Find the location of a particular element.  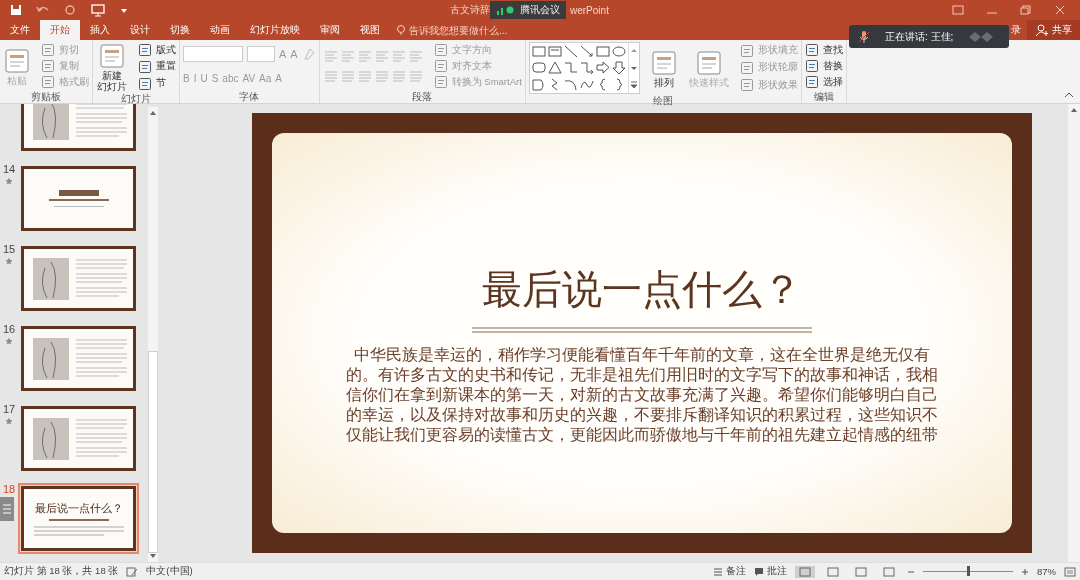

meeting-label: 腾讯会议 is located at coordinates (540, 10).